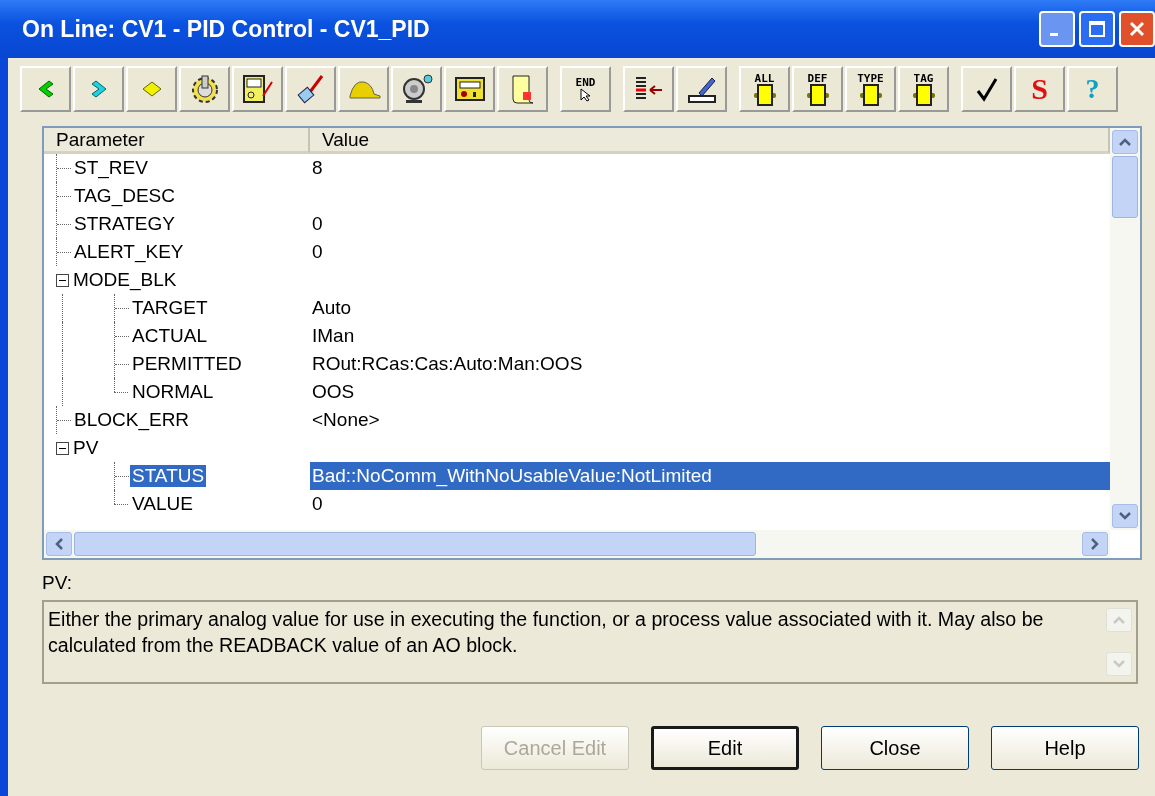 This screenshot has height=796, width=1155. What do you see at coordinates (447, 364) in the screenshot?
I see `parameter-value: ROut:RCas:Cas:Auto:Man:OOS` at bounding box center [447, 364].